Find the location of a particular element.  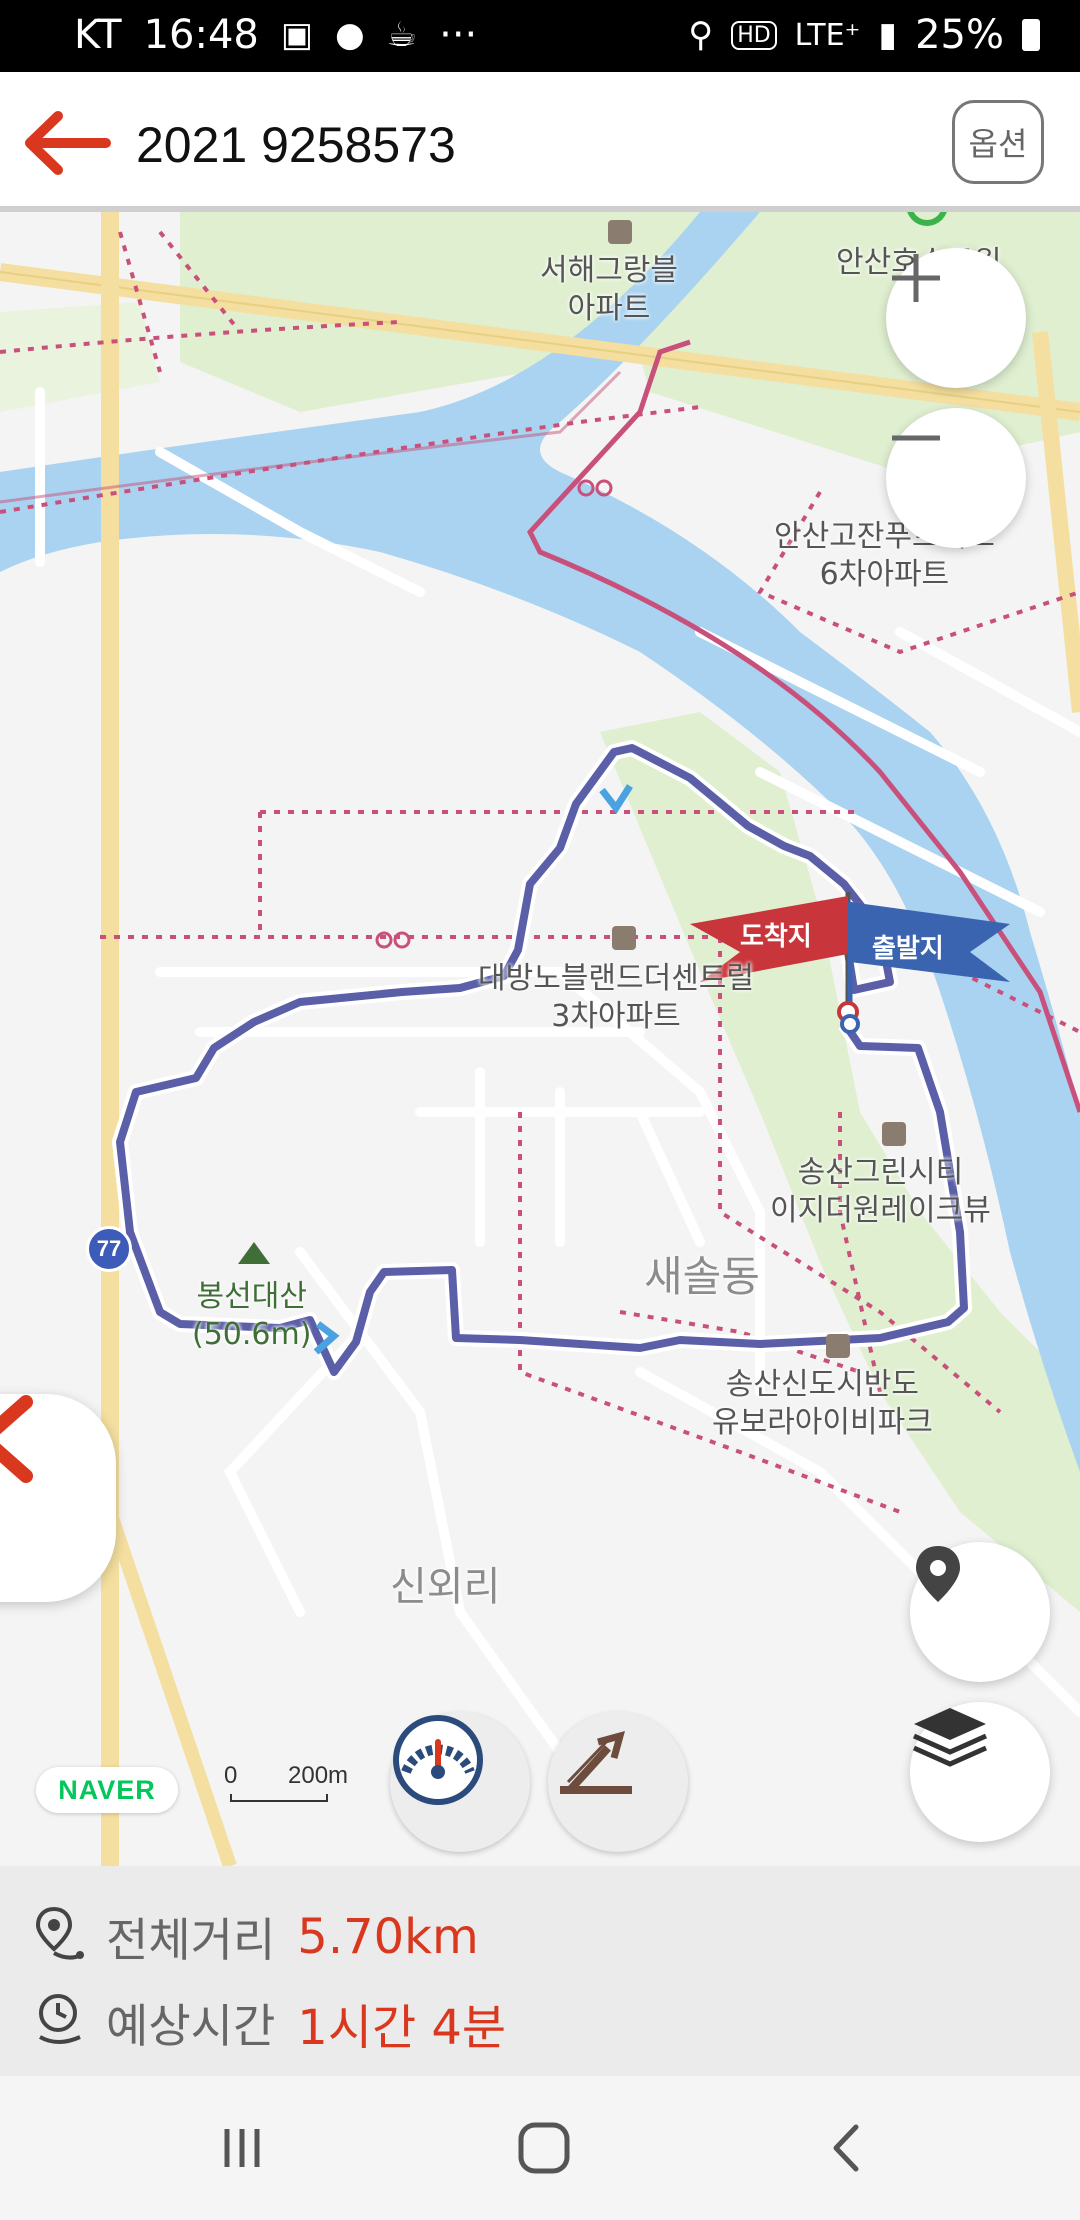

app-header: 2021 9258573 옵션 is located at coordinates (540, 142).